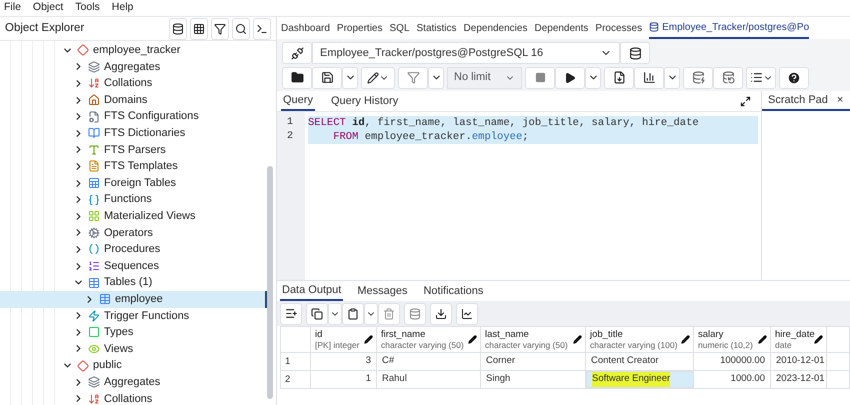 The width and height of the screenshot is (850, 405). I want to click on tree-item: Domains, so click(133, 100).